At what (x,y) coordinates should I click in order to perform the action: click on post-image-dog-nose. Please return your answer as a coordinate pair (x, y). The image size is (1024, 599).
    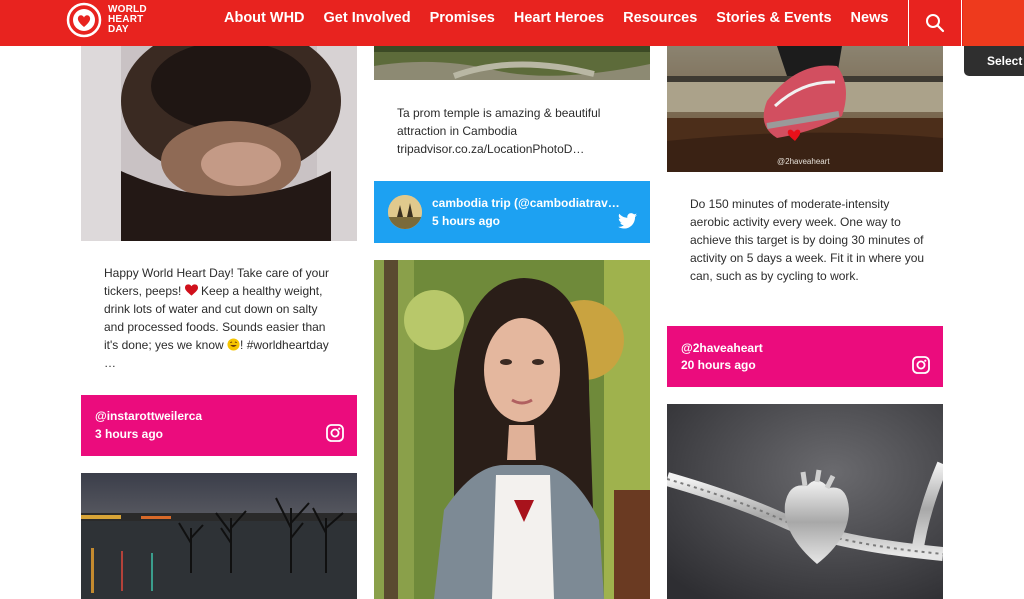
    Looking at the image, I should click on (219, 143).